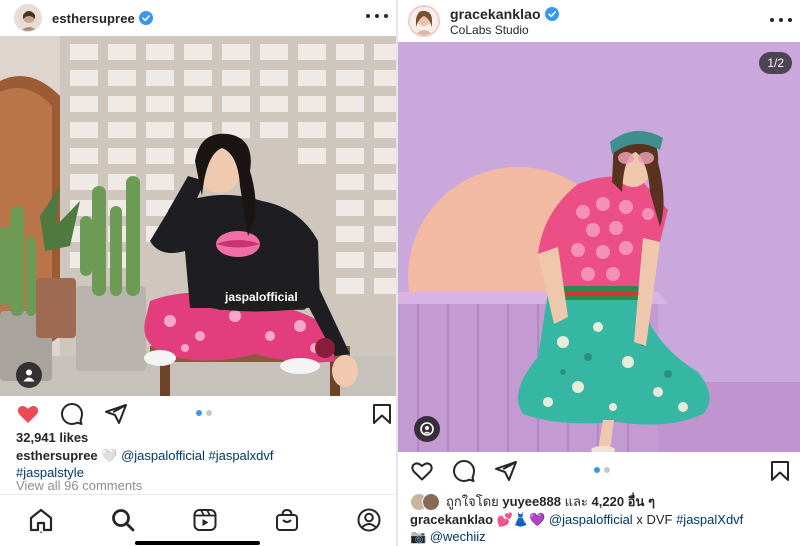  What do you see at coordinates (623, 501) in the screenshot?
I see `liked-by-count: 4,220 อื่น ๆ` at bounding box center [623, 501].